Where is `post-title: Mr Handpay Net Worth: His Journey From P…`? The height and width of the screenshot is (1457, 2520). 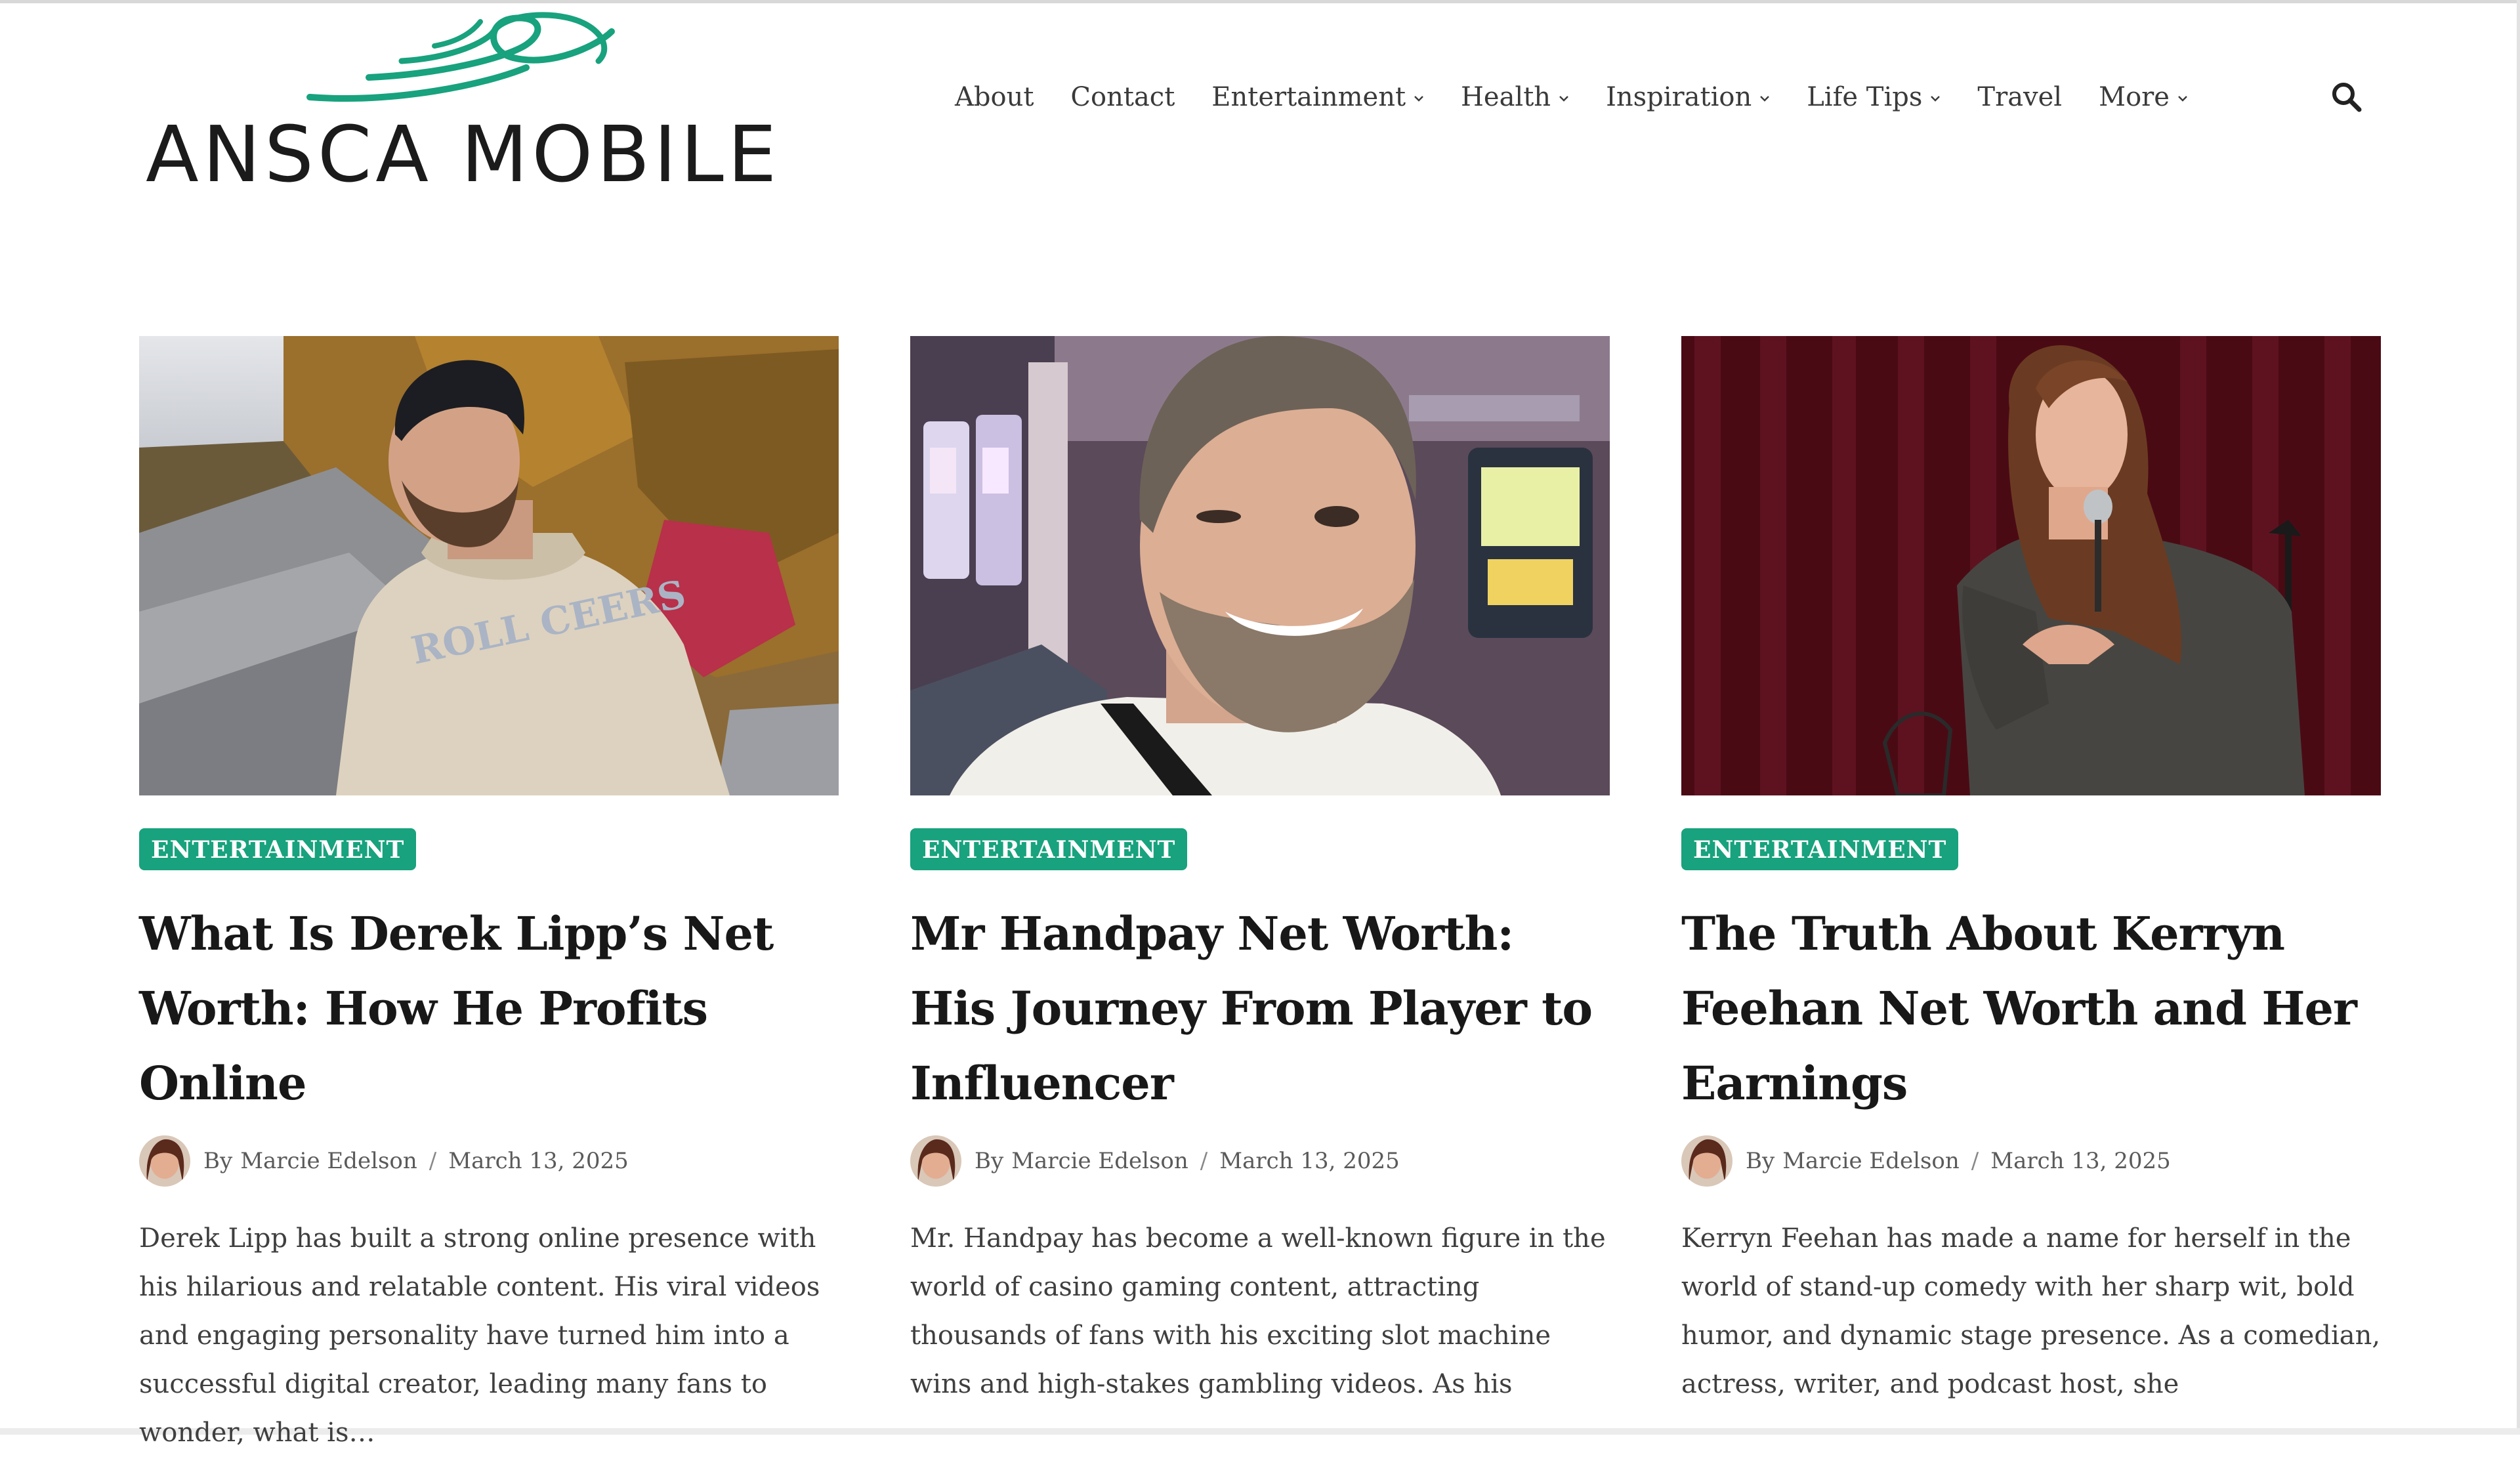
post-title: Mr Handpay Net Worth: His Journey From P… is located at coordinates (1260, 1009).